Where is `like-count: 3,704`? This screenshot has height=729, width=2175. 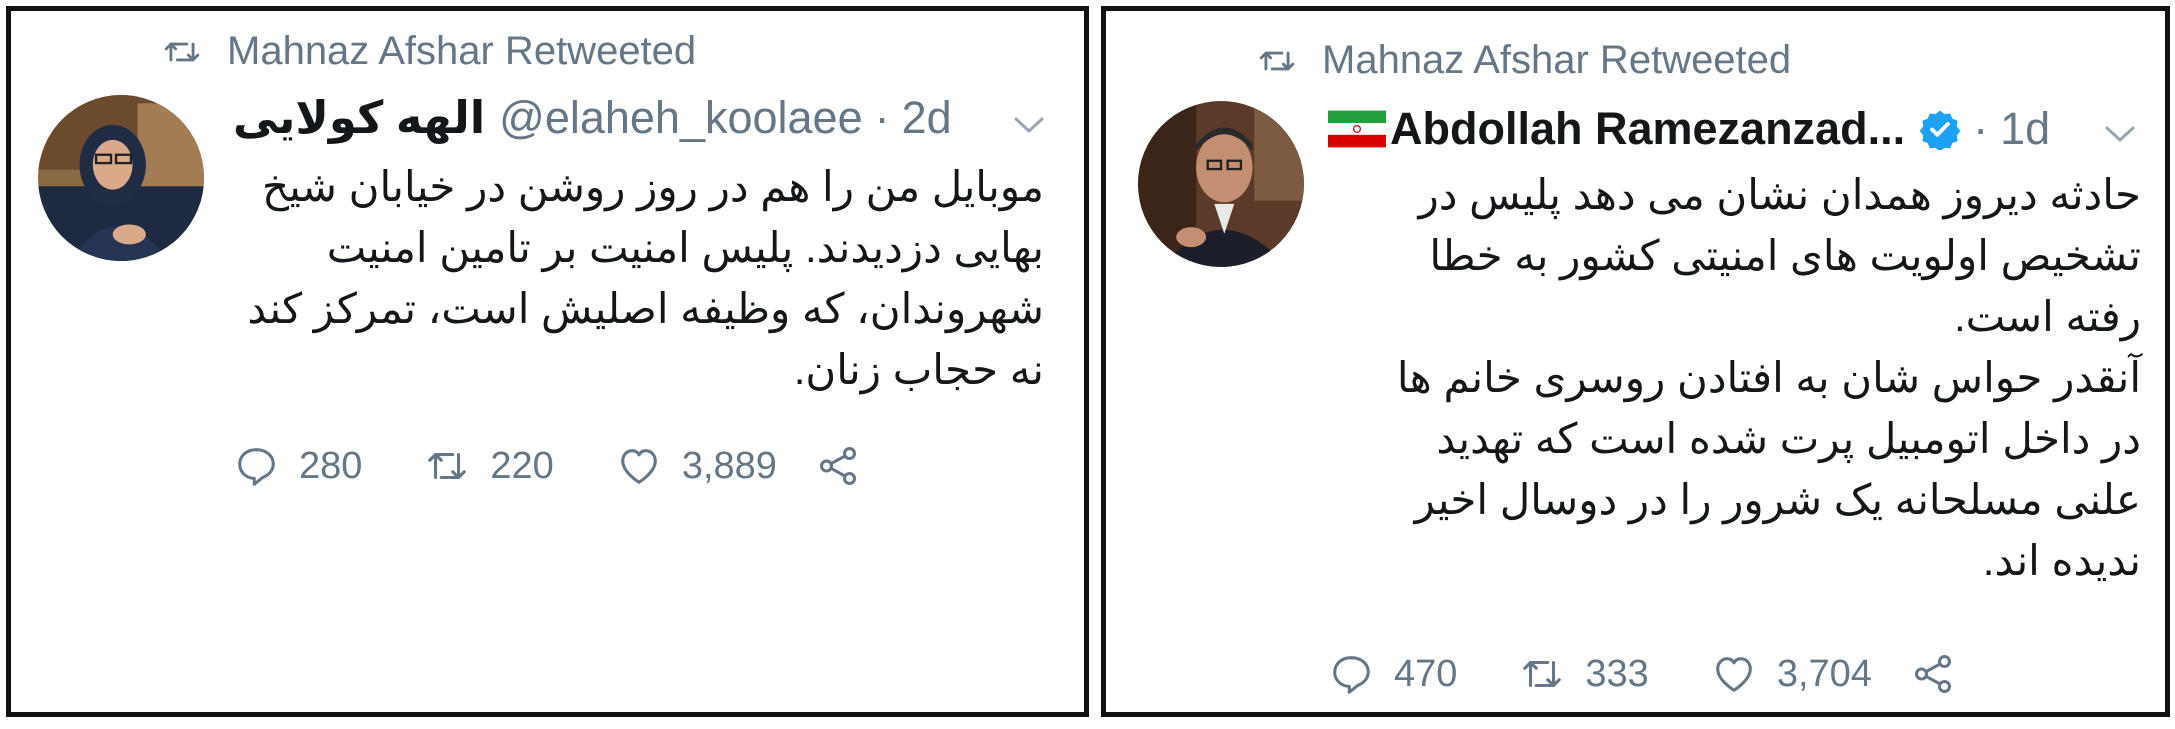 like-count: 3,704 is located at coordinates (1824, 673).